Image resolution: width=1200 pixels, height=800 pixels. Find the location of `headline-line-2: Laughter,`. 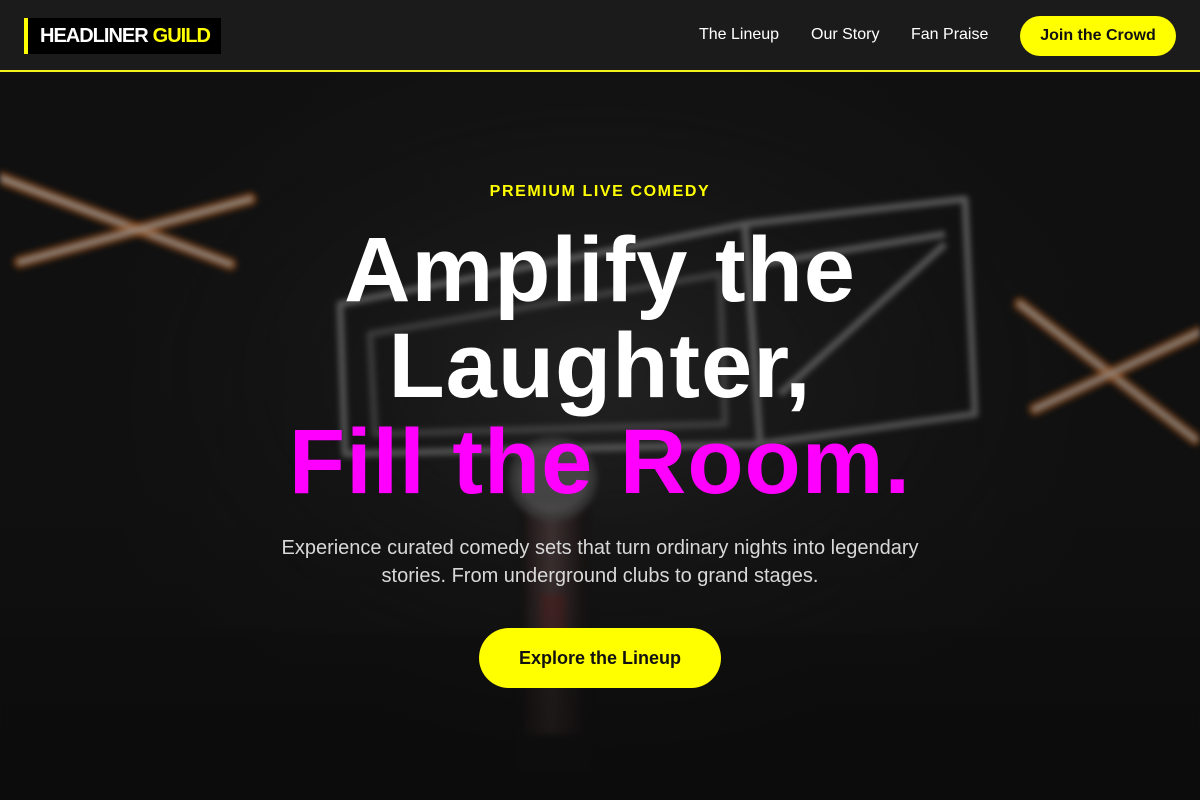

headline-line-2: Laughter, is located at coordinates (600, 366).